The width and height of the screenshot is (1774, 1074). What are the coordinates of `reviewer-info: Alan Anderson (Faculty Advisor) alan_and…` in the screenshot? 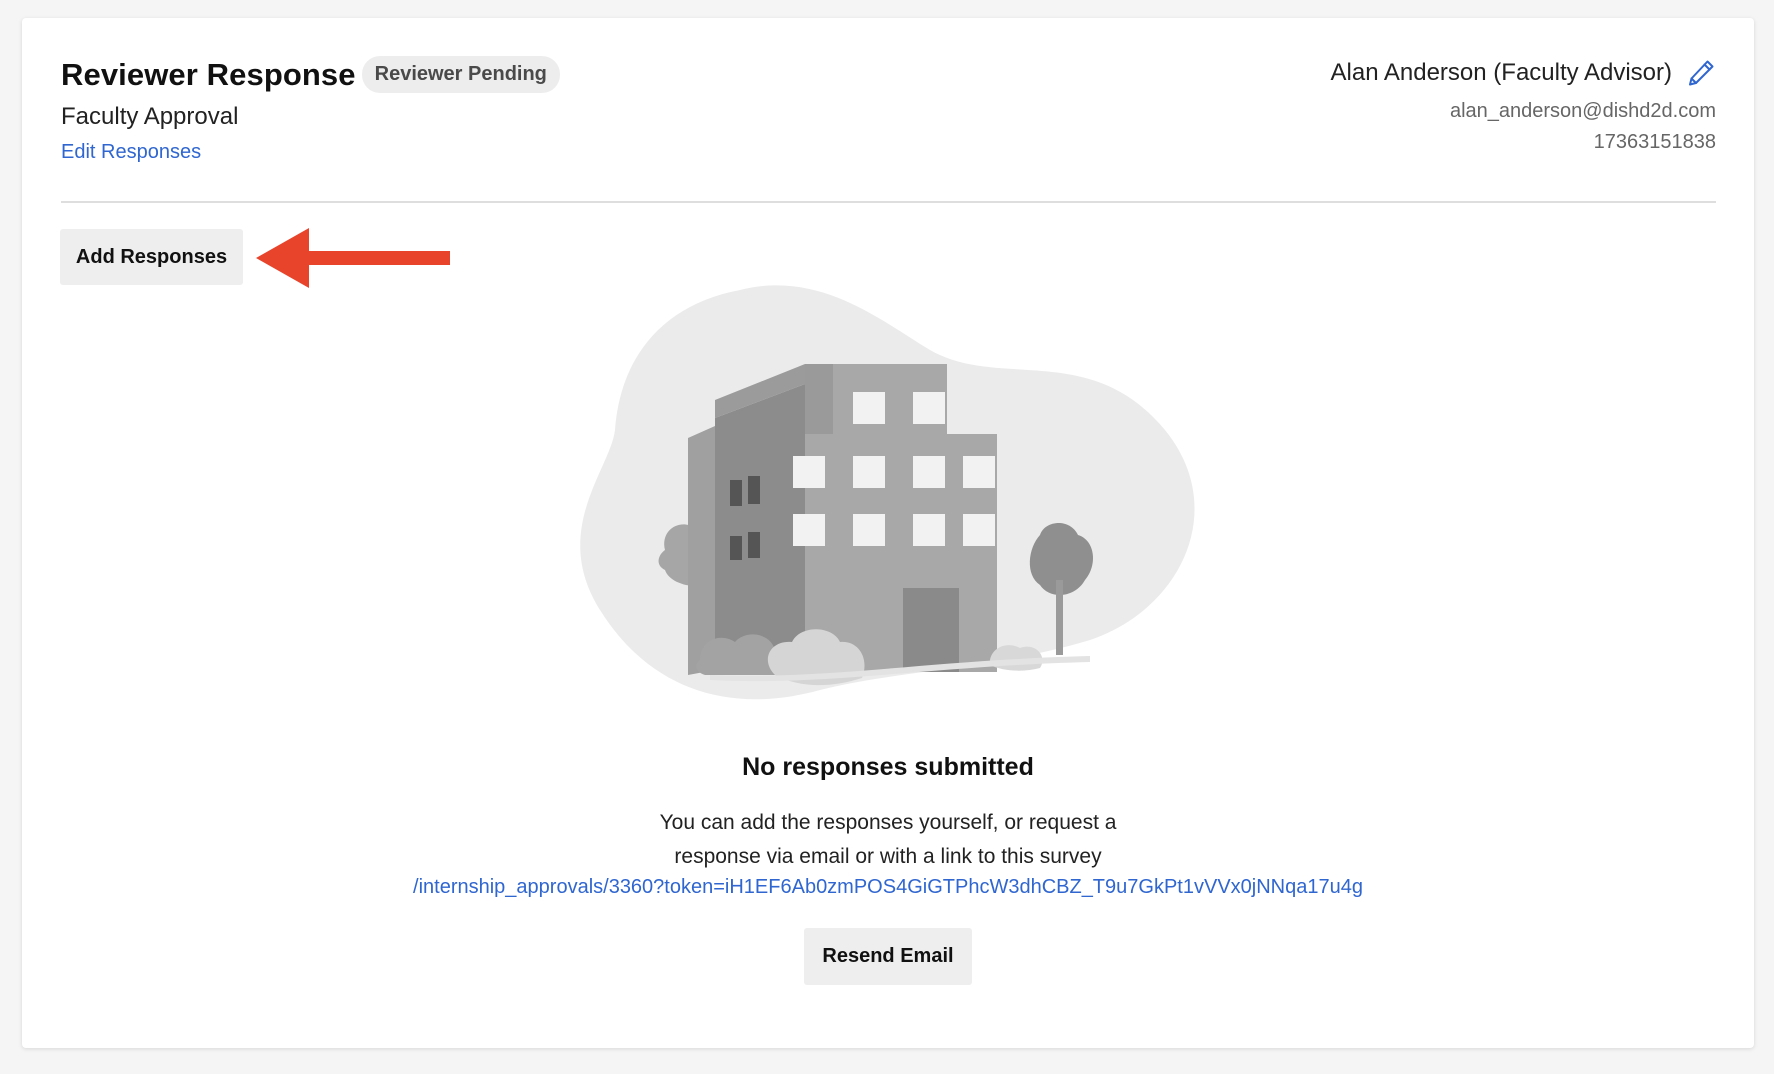 It's located at (1524, 106).